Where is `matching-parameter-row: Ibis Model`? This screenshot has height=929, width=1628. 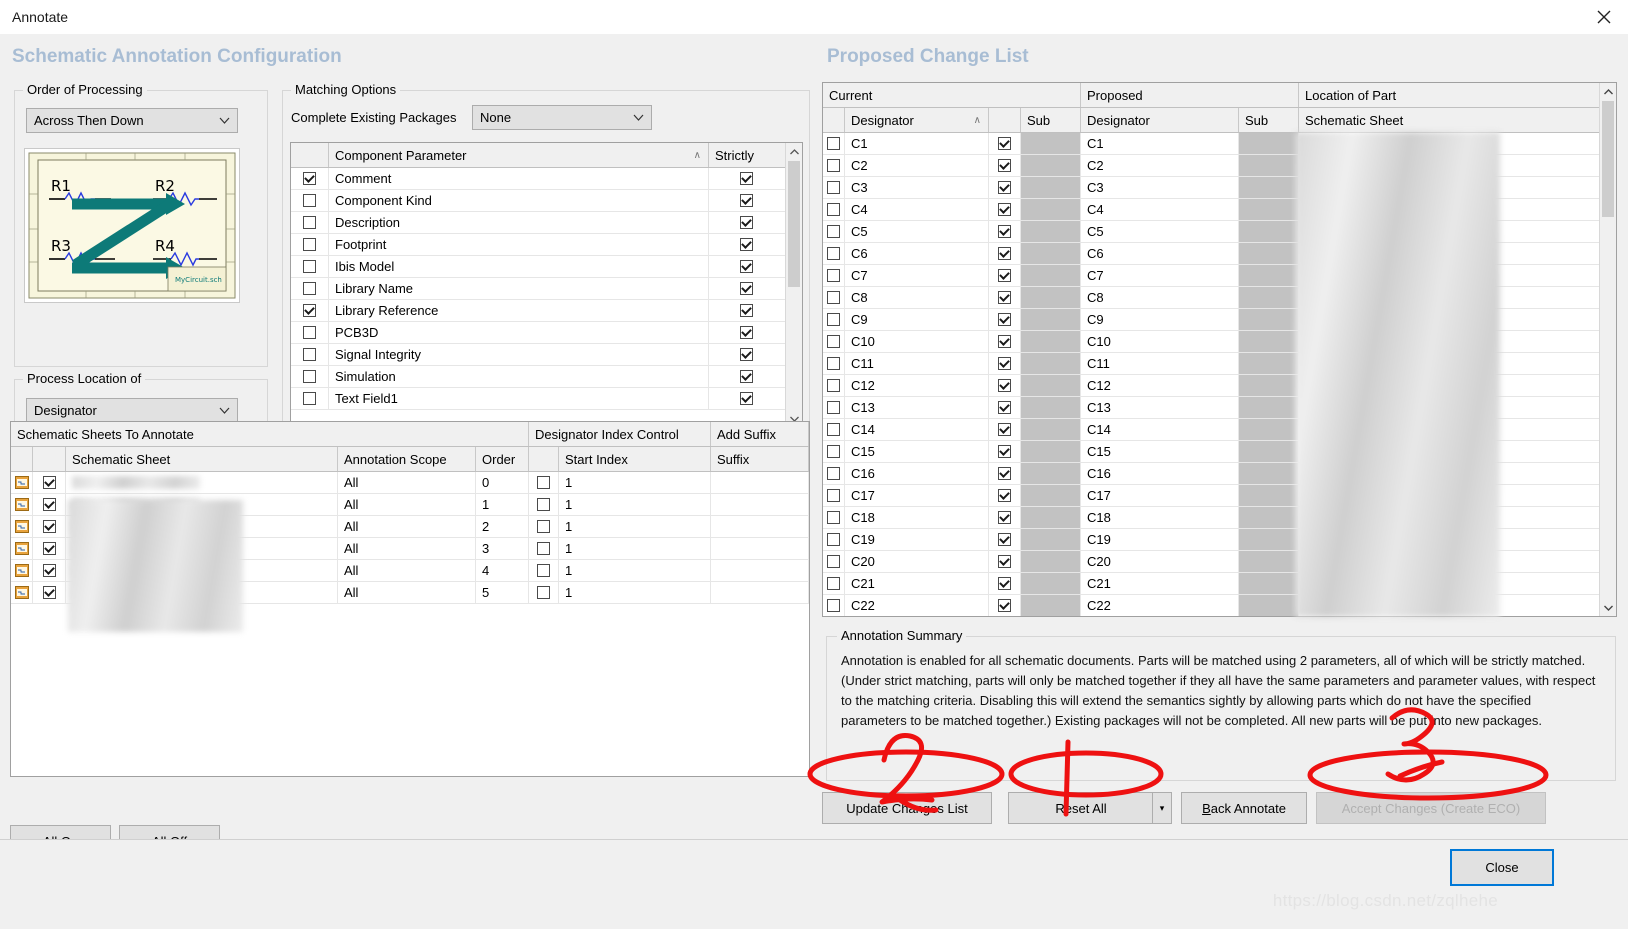 matching-parameter-row: Ibis Model is located at coordinates (546, 267).